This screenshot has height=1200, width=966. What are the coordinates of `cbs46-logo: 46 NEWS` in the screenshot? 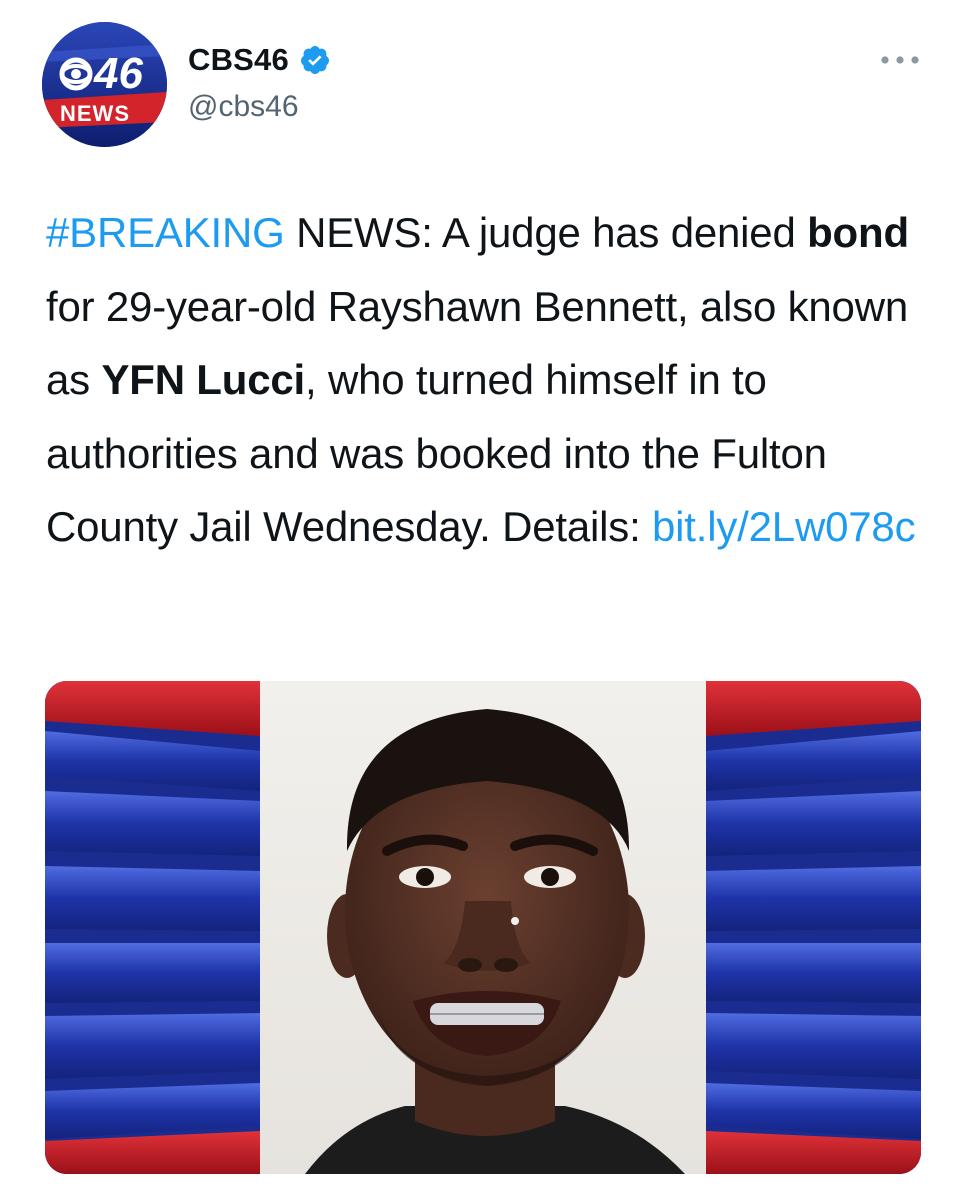 It's located at (104, 84).